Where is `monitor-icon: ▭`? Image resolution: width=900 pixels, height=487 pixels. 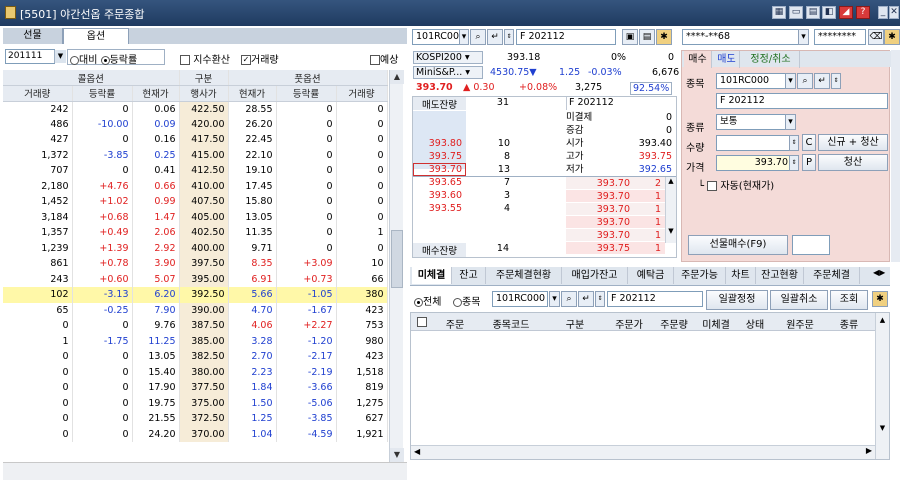
monitor-icon: ▭ is located at coordinates (796, 12).